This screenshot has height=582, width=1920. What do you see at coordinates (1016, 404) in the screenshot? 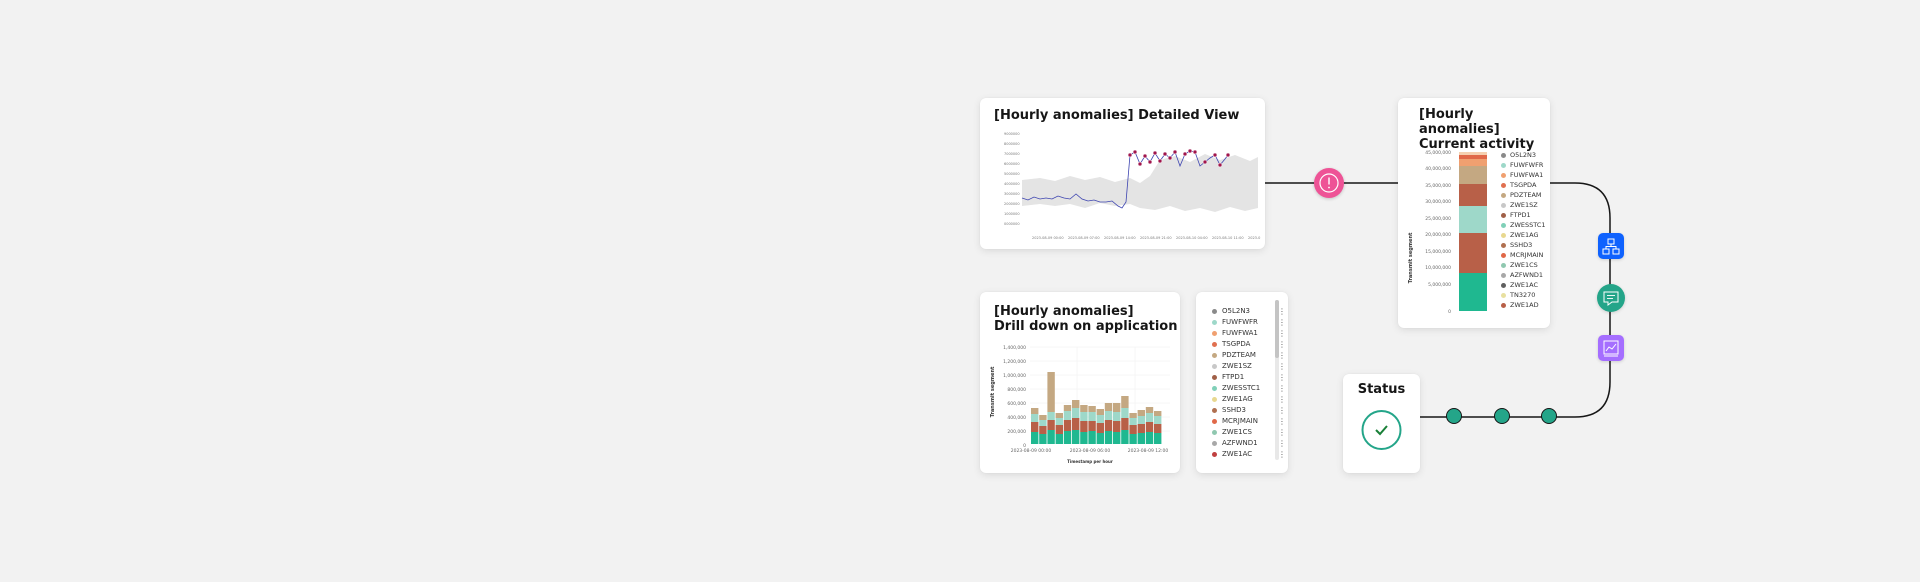
I see `y-tick: 600,000` at bounding box center [1016, 404].